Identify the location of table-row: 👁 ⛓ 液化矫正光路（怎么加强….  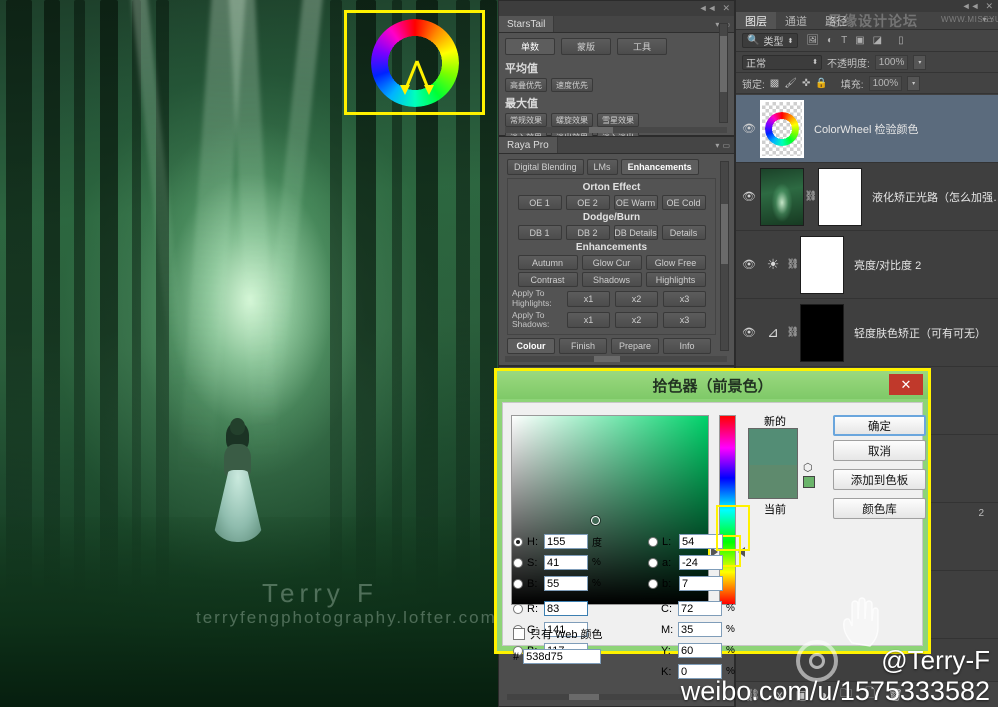
(867, 197).